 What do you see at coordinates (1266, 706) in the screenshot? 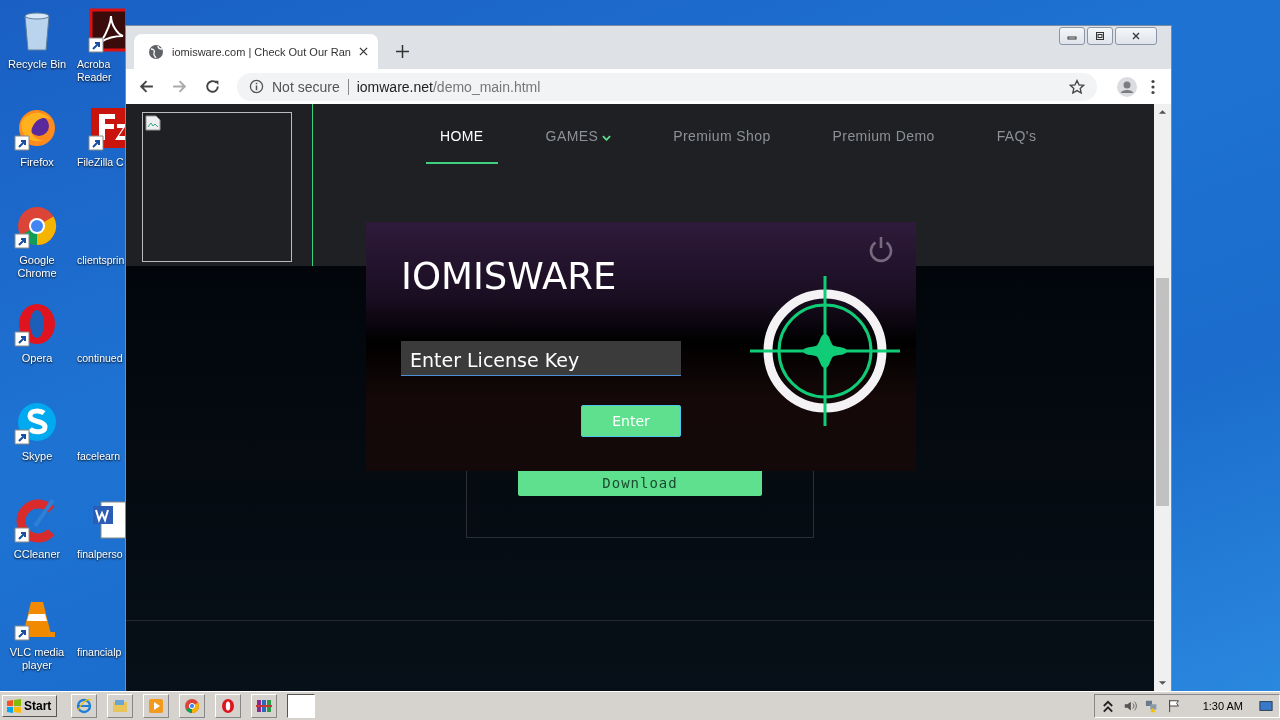
I see `show-desktop-icon` at bounding box center [1266, 706].